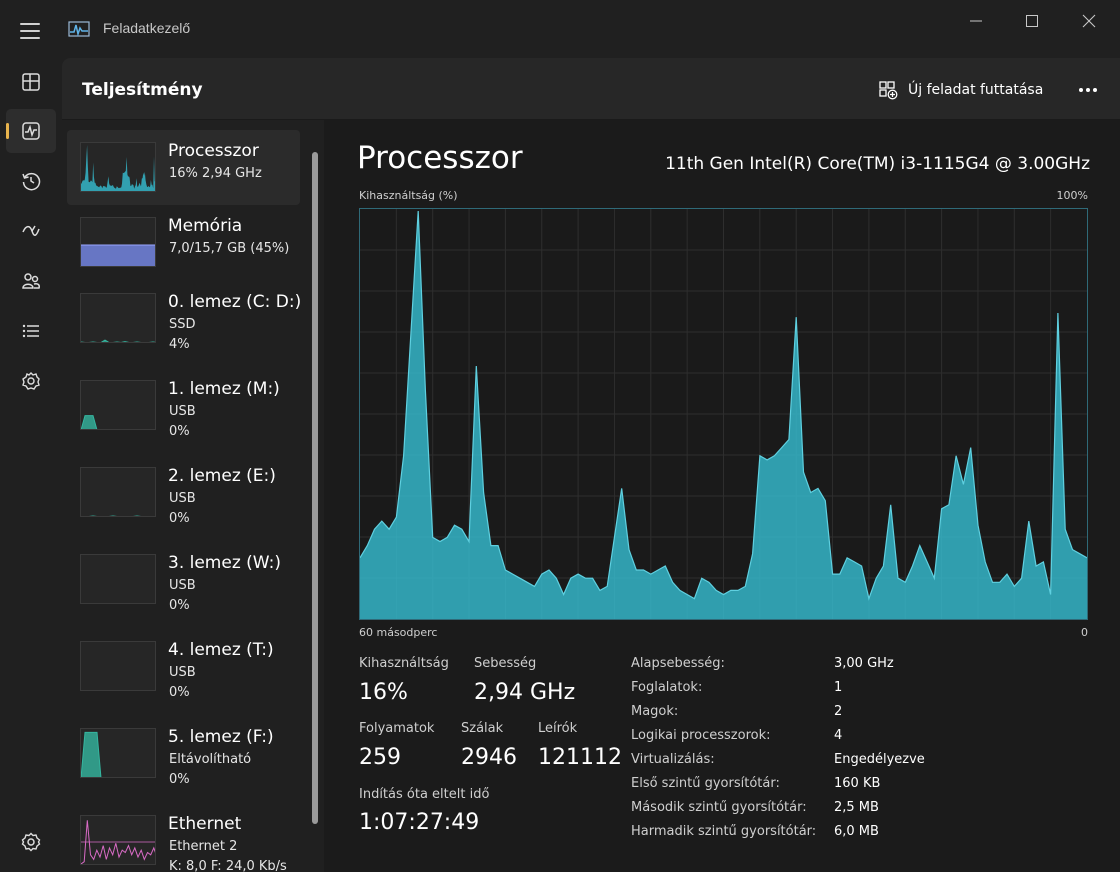 This screenshot has width=1120, height=872. I want to click on sidebar-item-usage: 4%, so click(179, 344).